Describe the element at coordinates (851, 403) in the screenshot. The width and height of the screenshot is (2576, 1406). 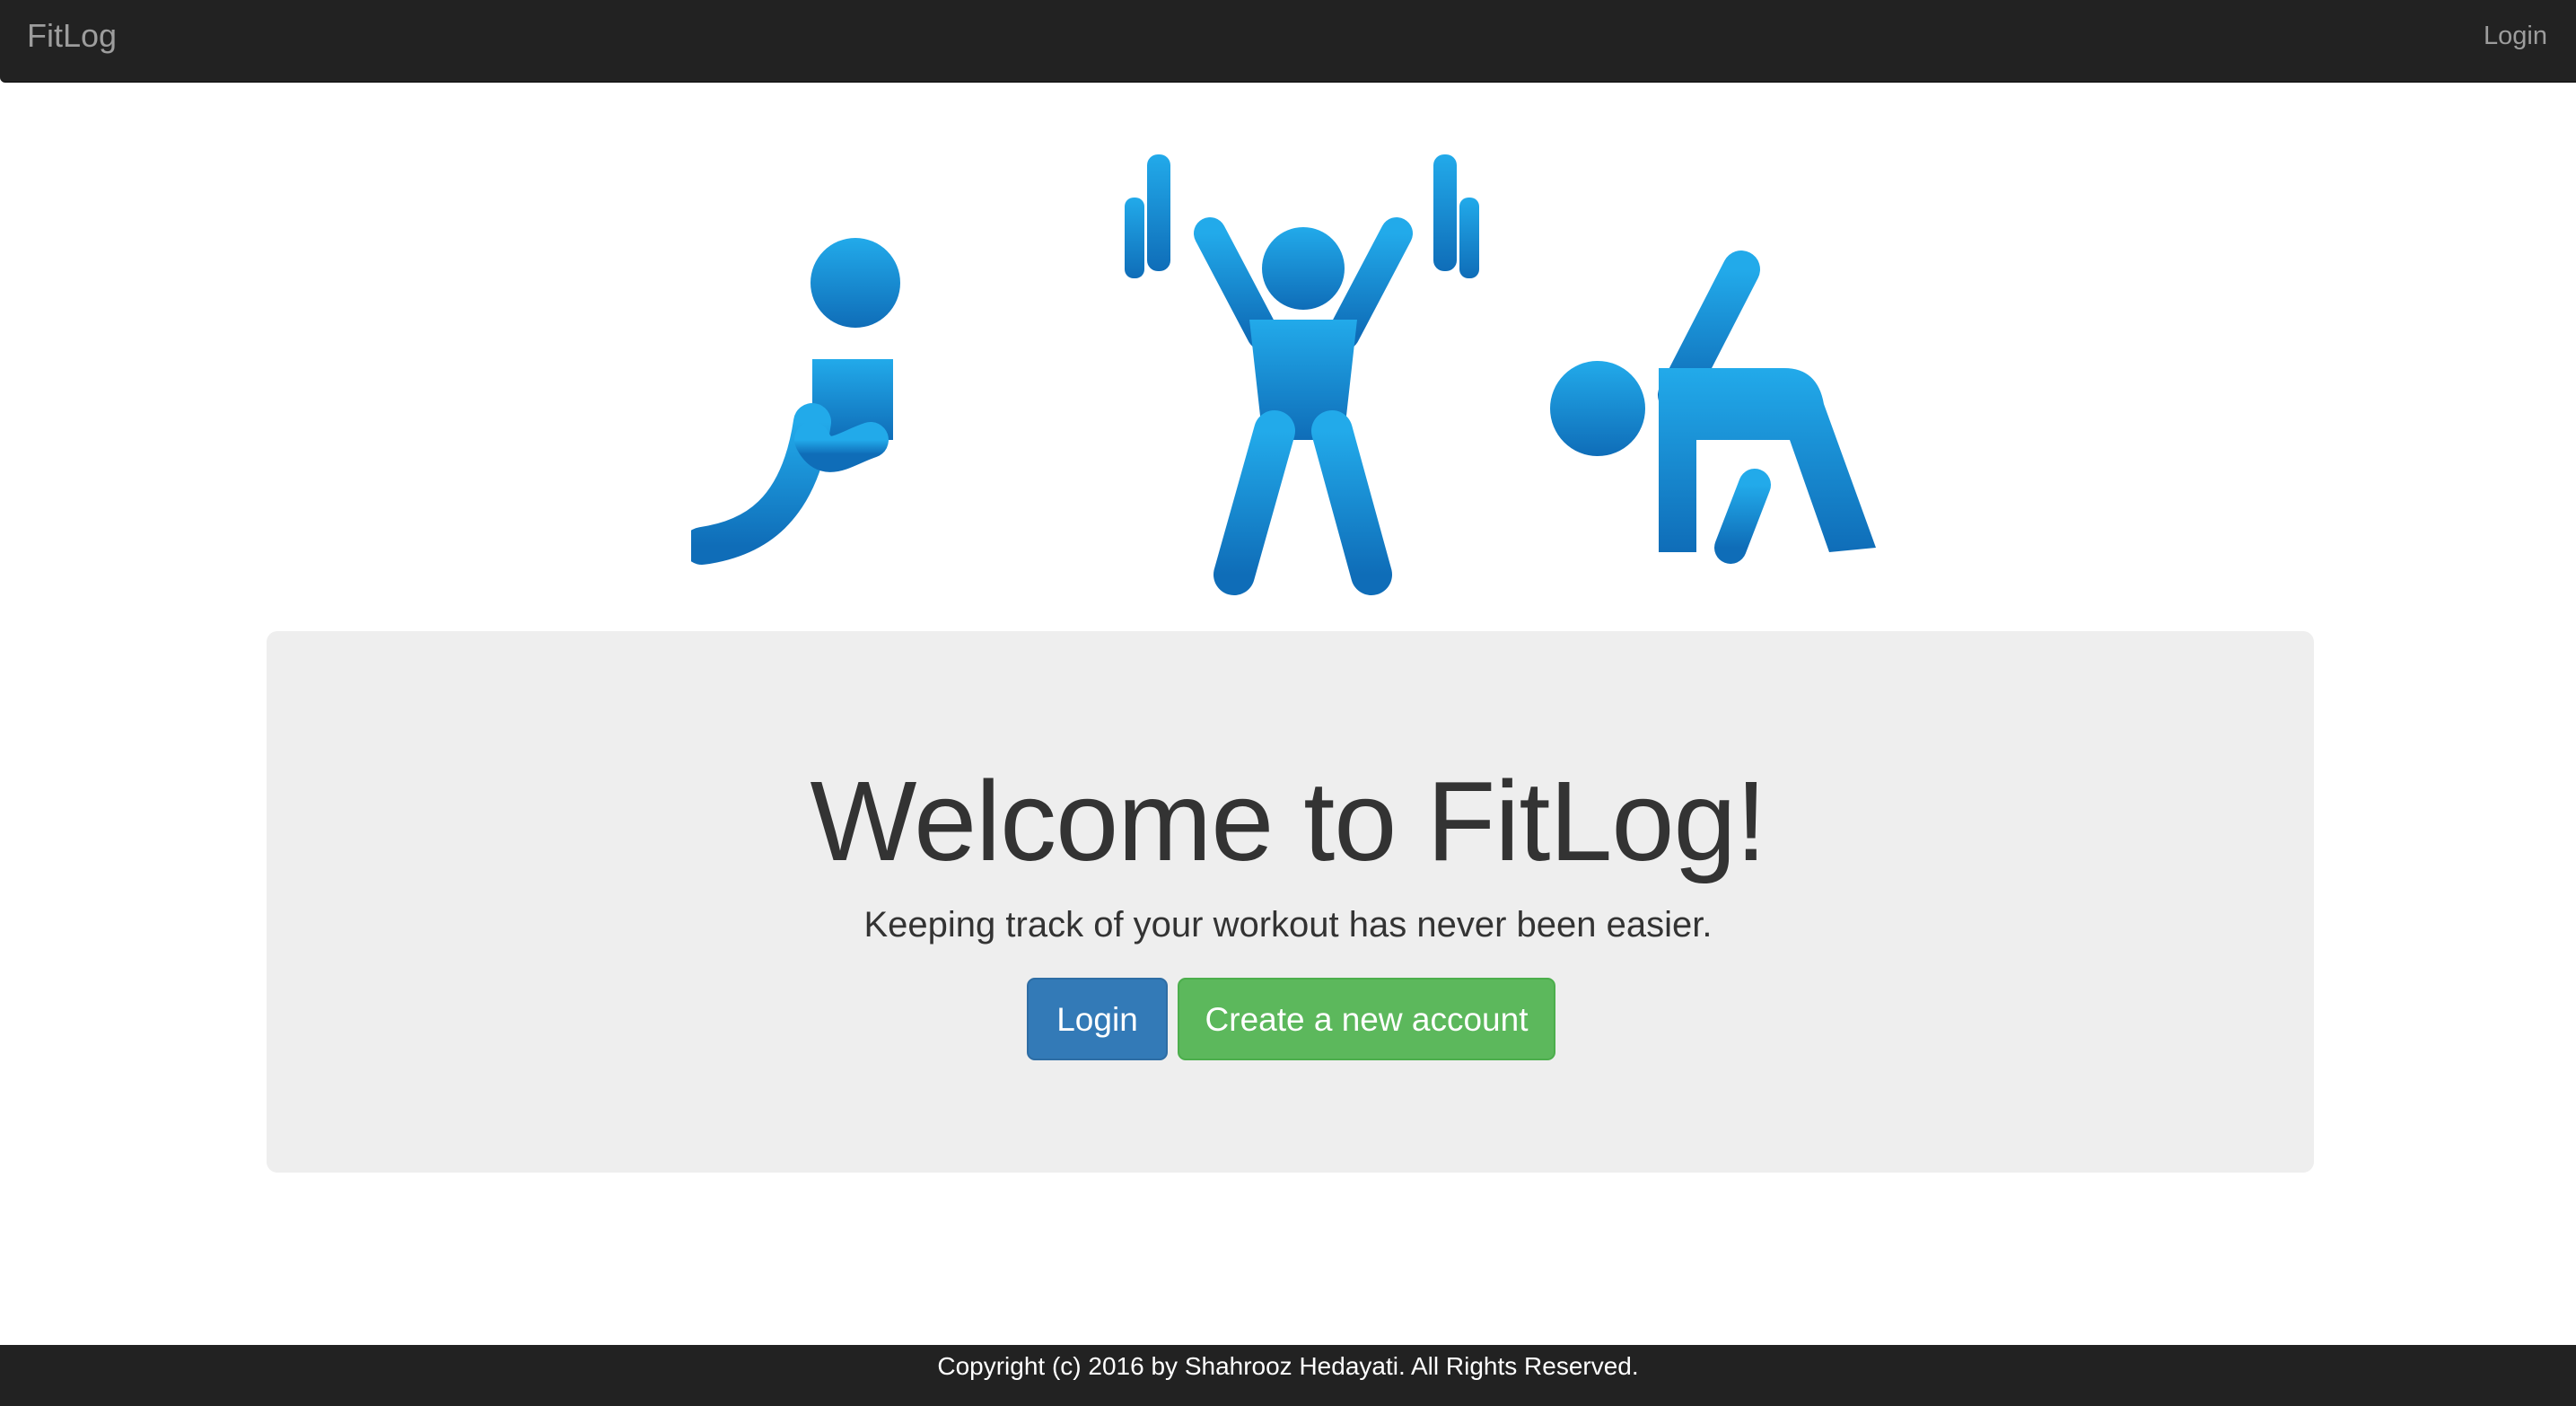
I see `stretching-person-icon` at that location.